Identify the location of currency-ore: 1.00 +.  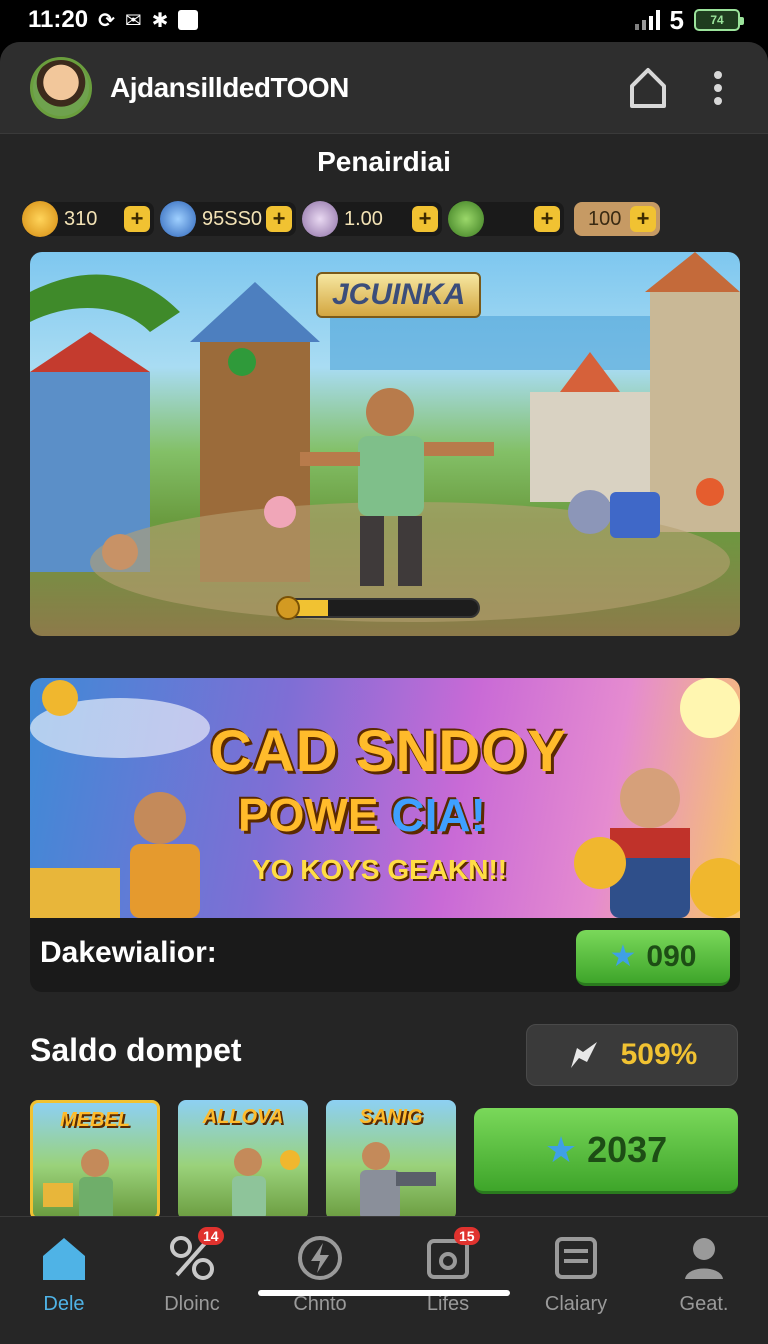
(372, 219).